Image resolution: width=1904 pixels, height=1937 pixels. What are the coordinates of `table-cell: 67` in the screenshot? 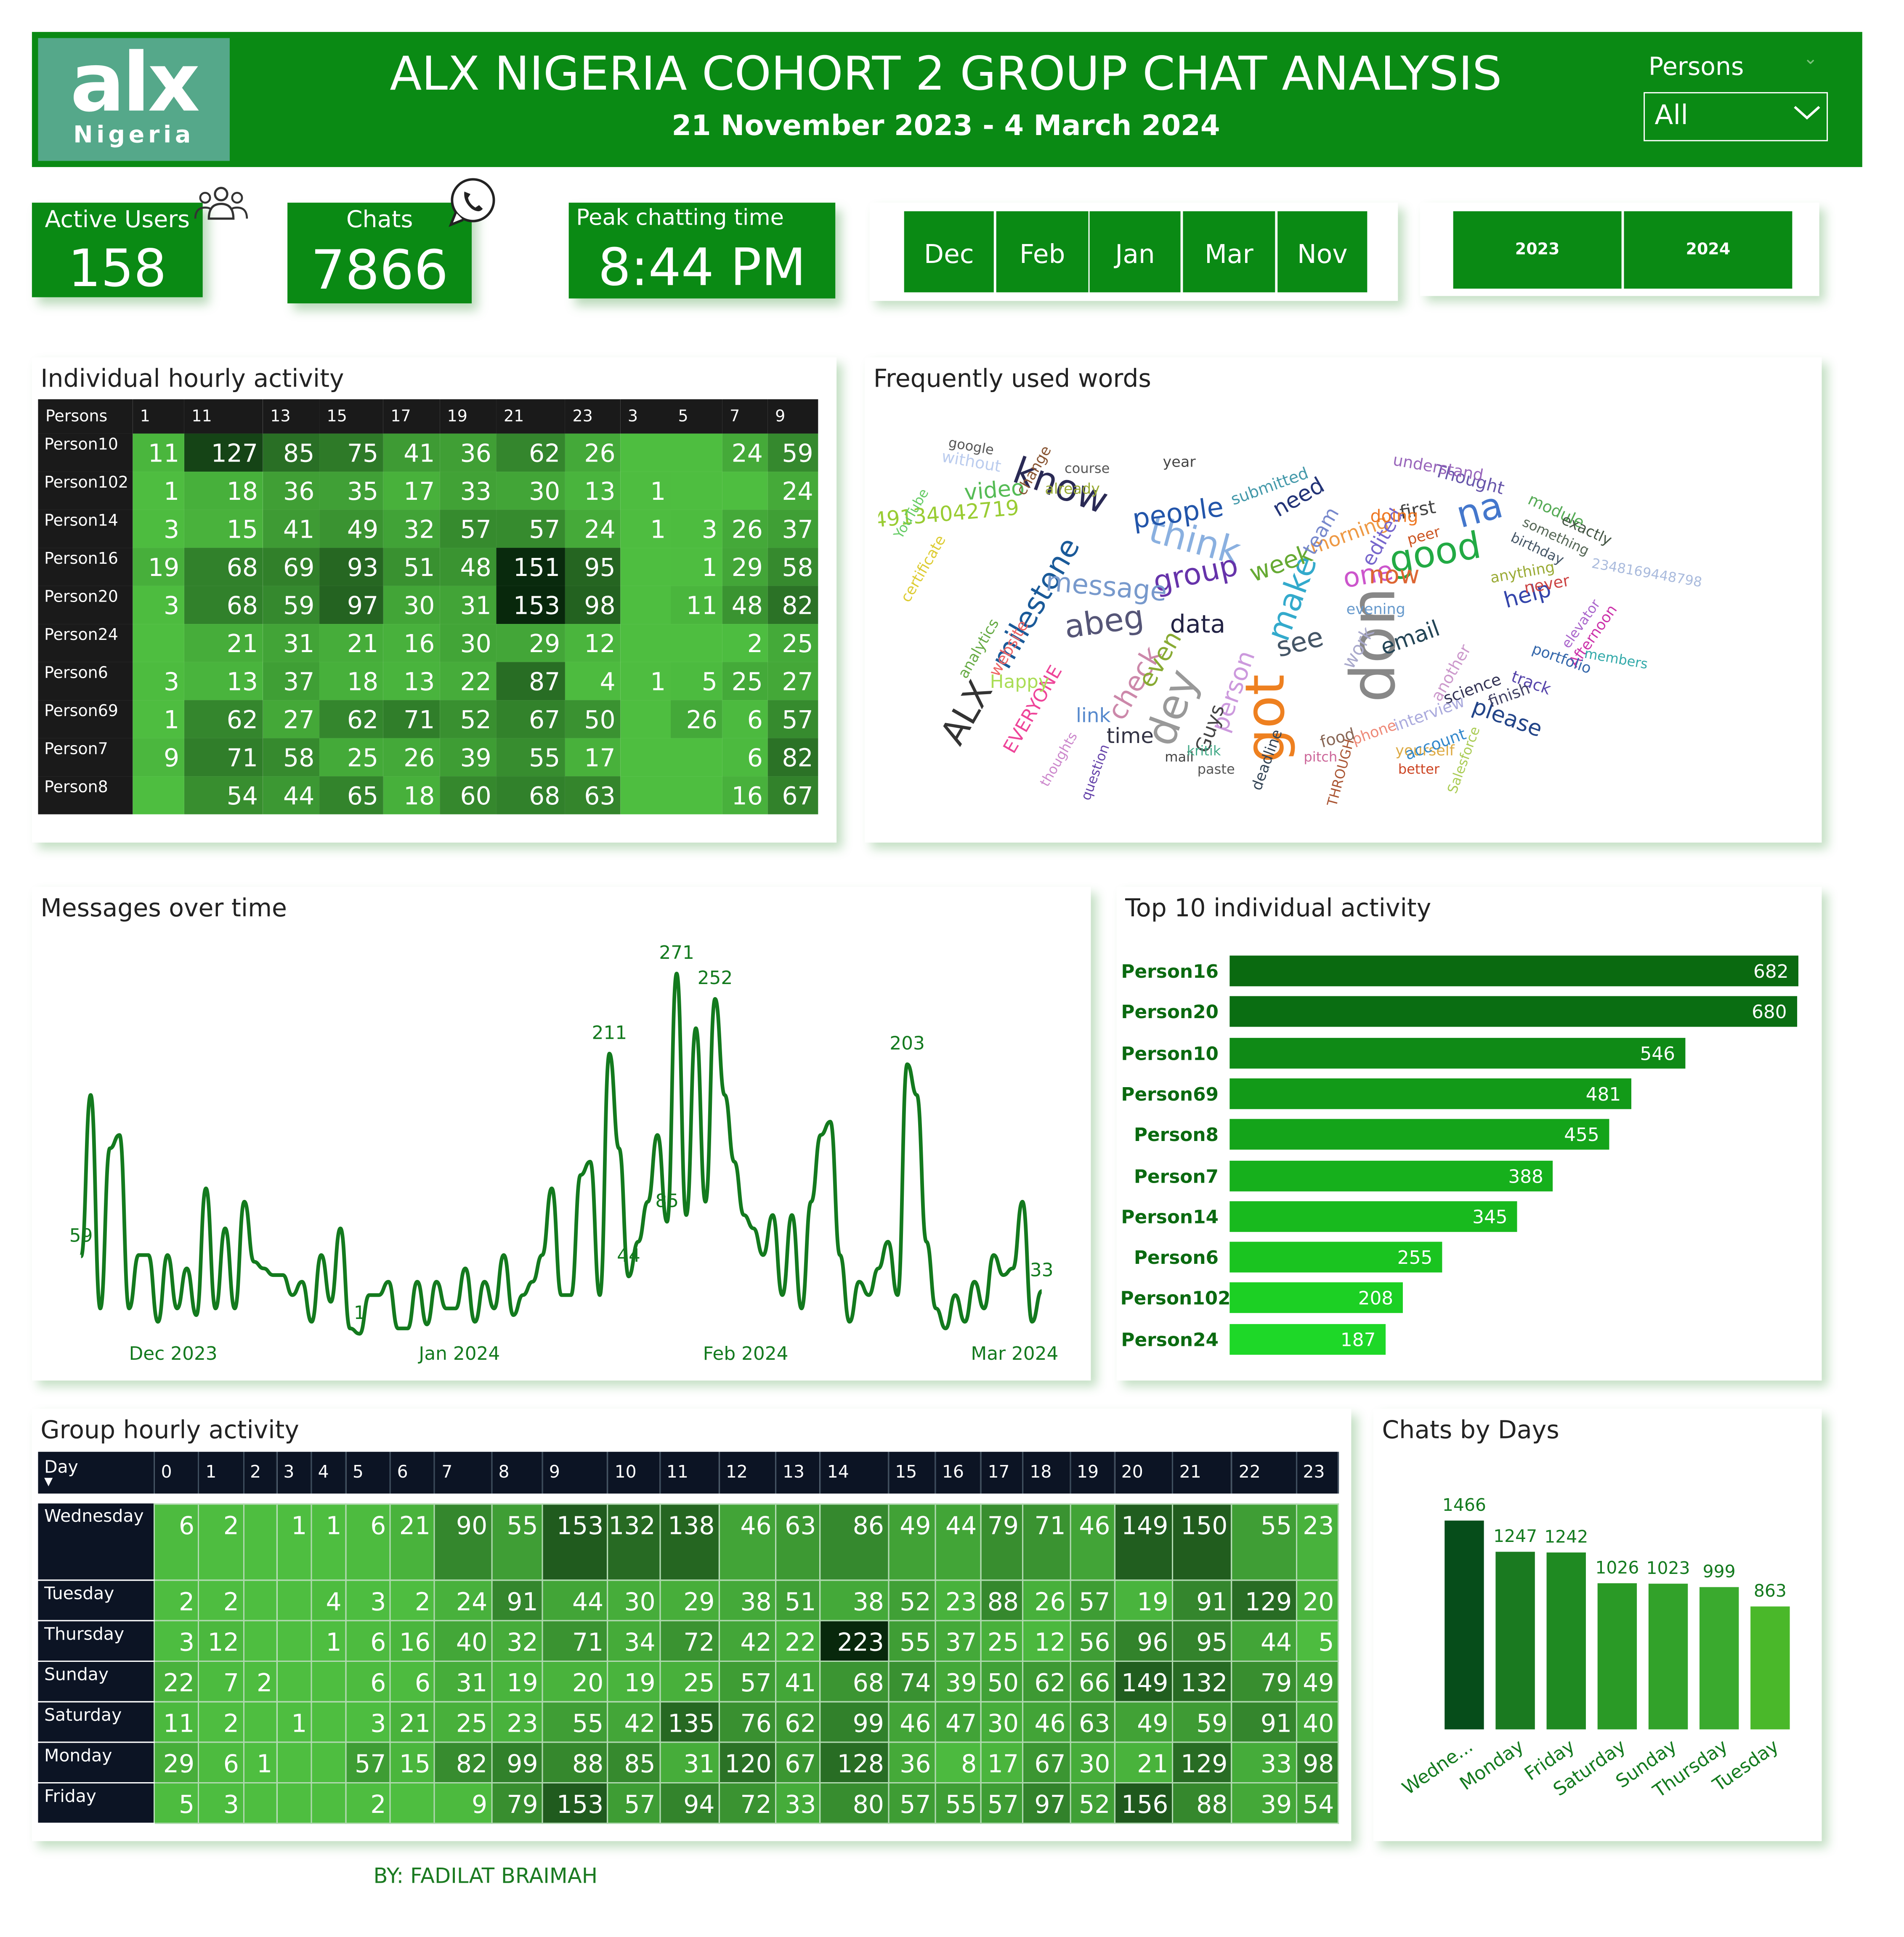 It's located at (530, 719).